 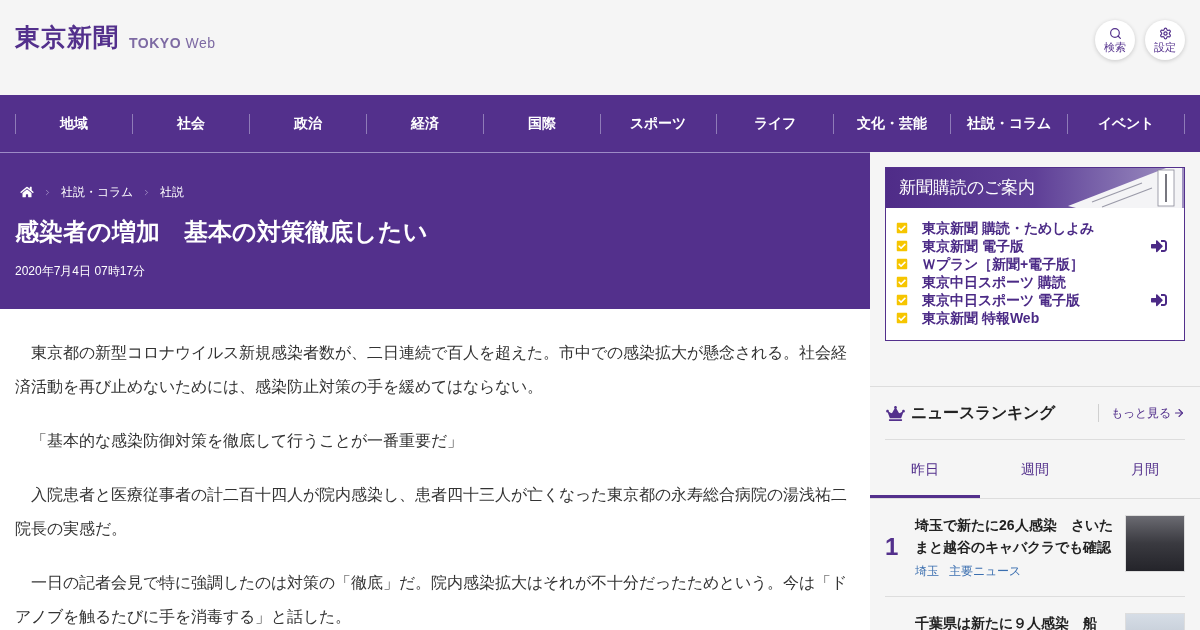 I want to click on ranking-title: ニュースランキング, so click(x=984, y=413).